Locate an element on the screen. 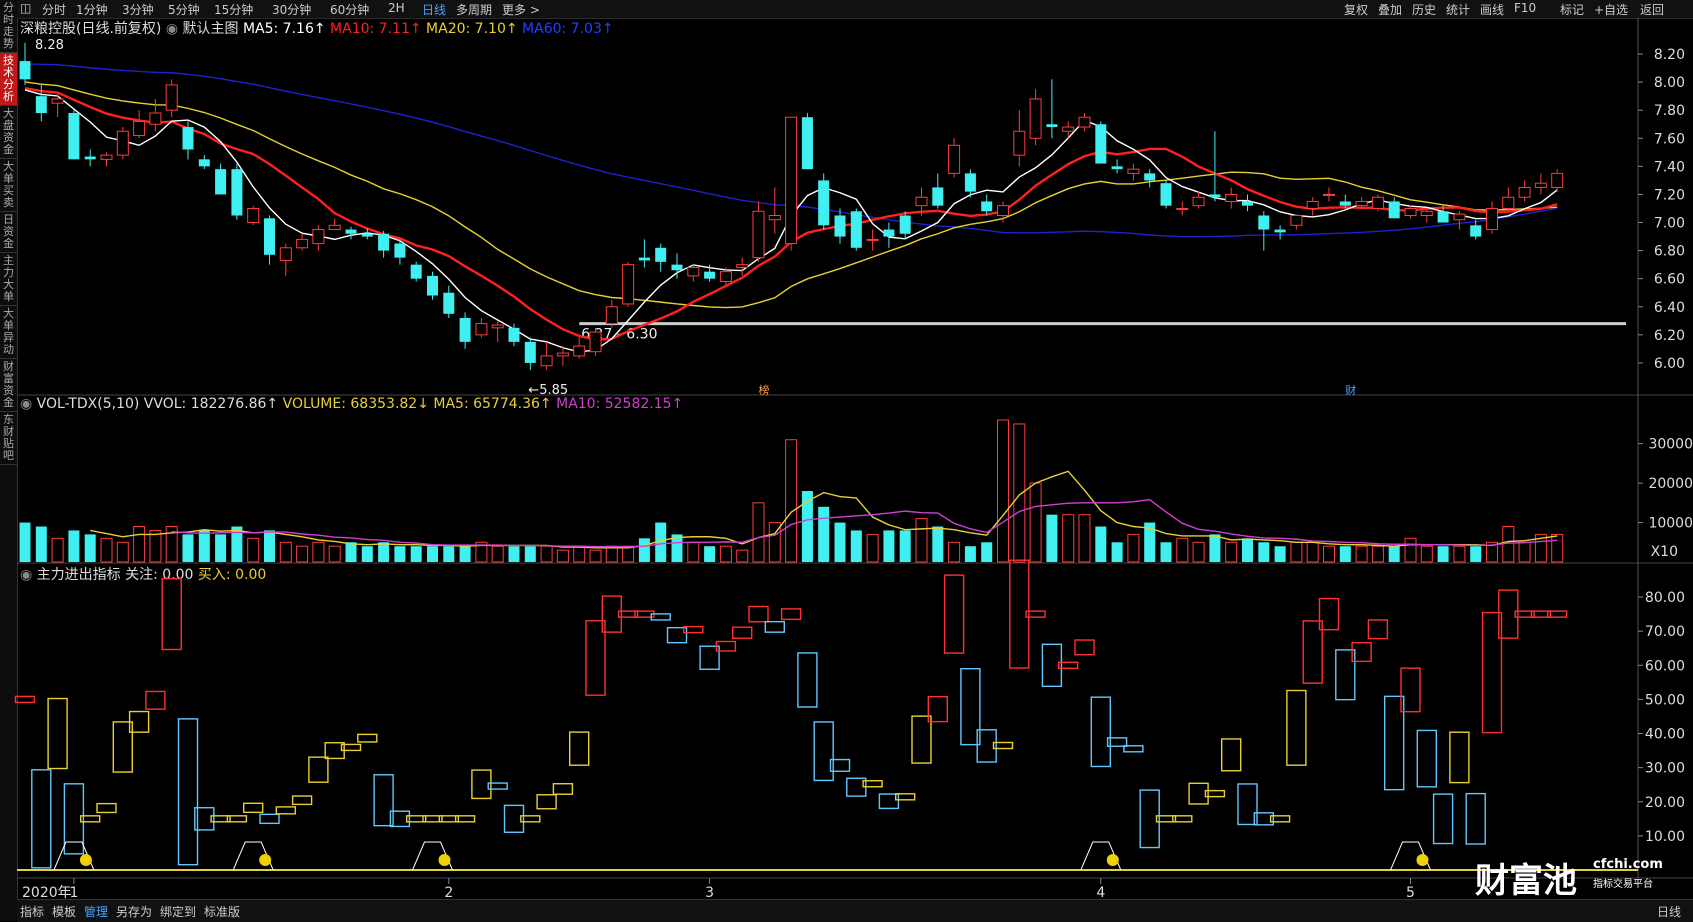  period-label: 日线 is located at coordinates (1669, 911).